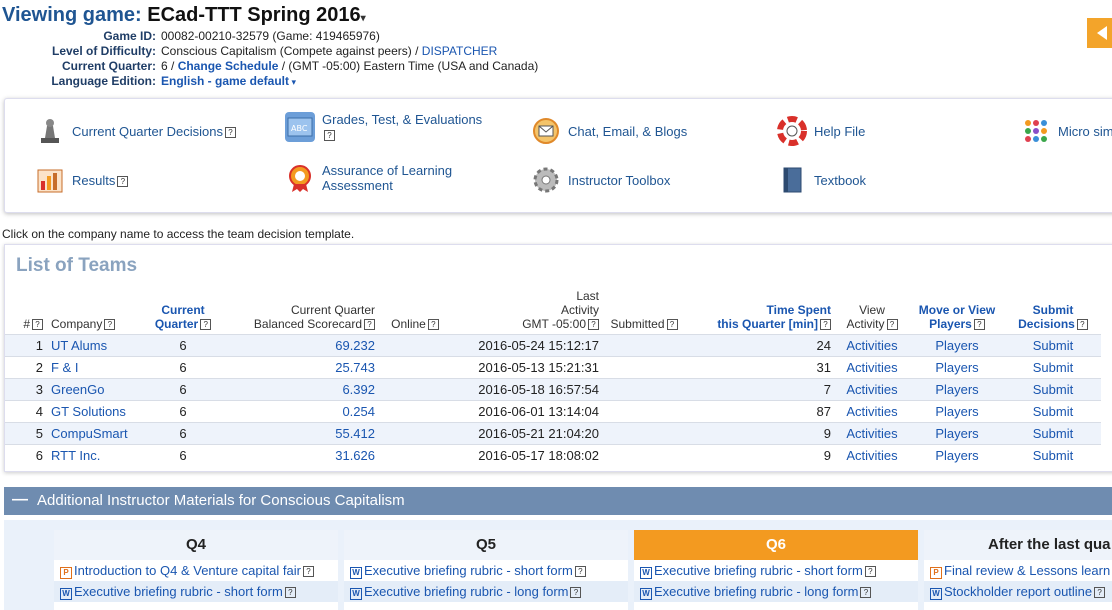  I want to click on collapse-arrow-icon, so click(1099, 33).